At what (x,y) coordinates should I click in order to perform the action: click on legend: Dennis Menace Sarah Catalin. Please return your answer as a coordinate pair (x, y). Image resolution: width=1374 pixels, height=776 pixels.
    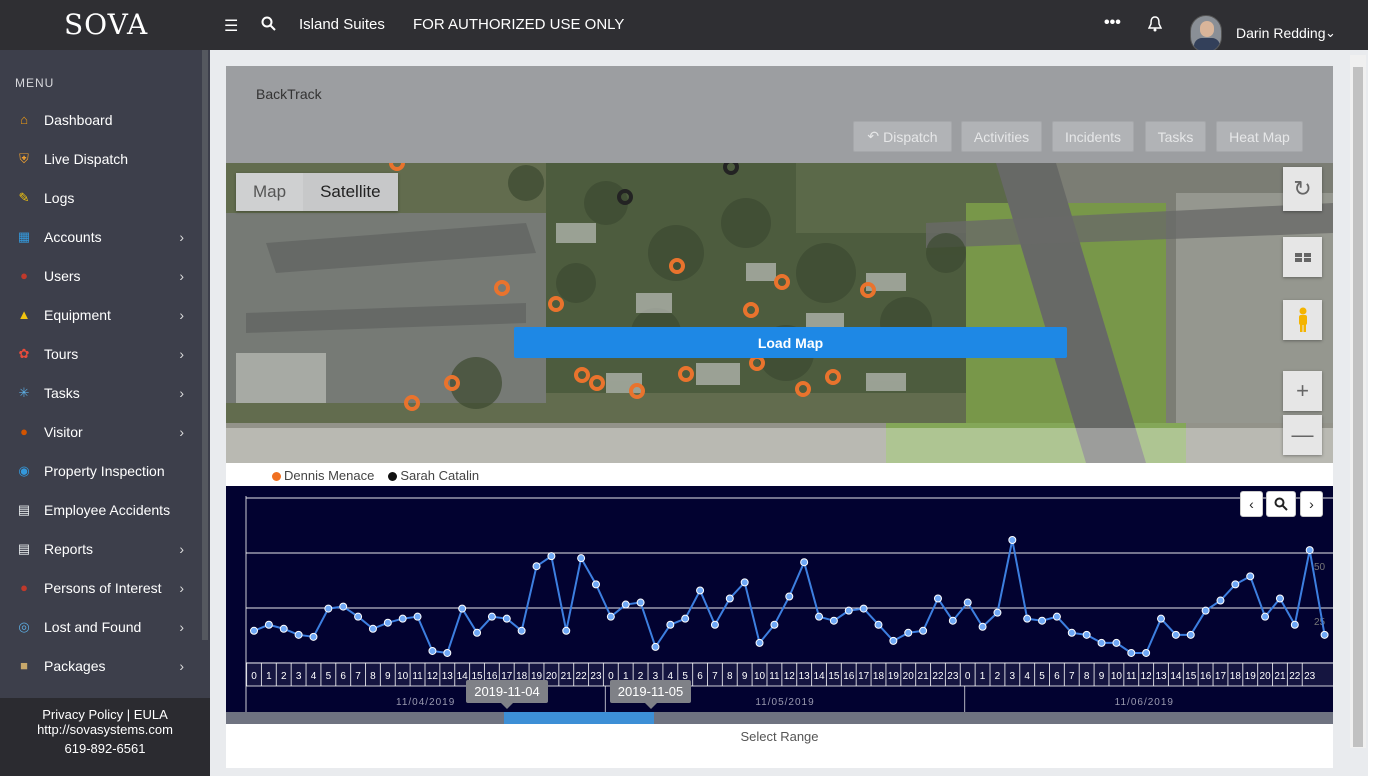
    Looking at the image, I should click on (375, 475).